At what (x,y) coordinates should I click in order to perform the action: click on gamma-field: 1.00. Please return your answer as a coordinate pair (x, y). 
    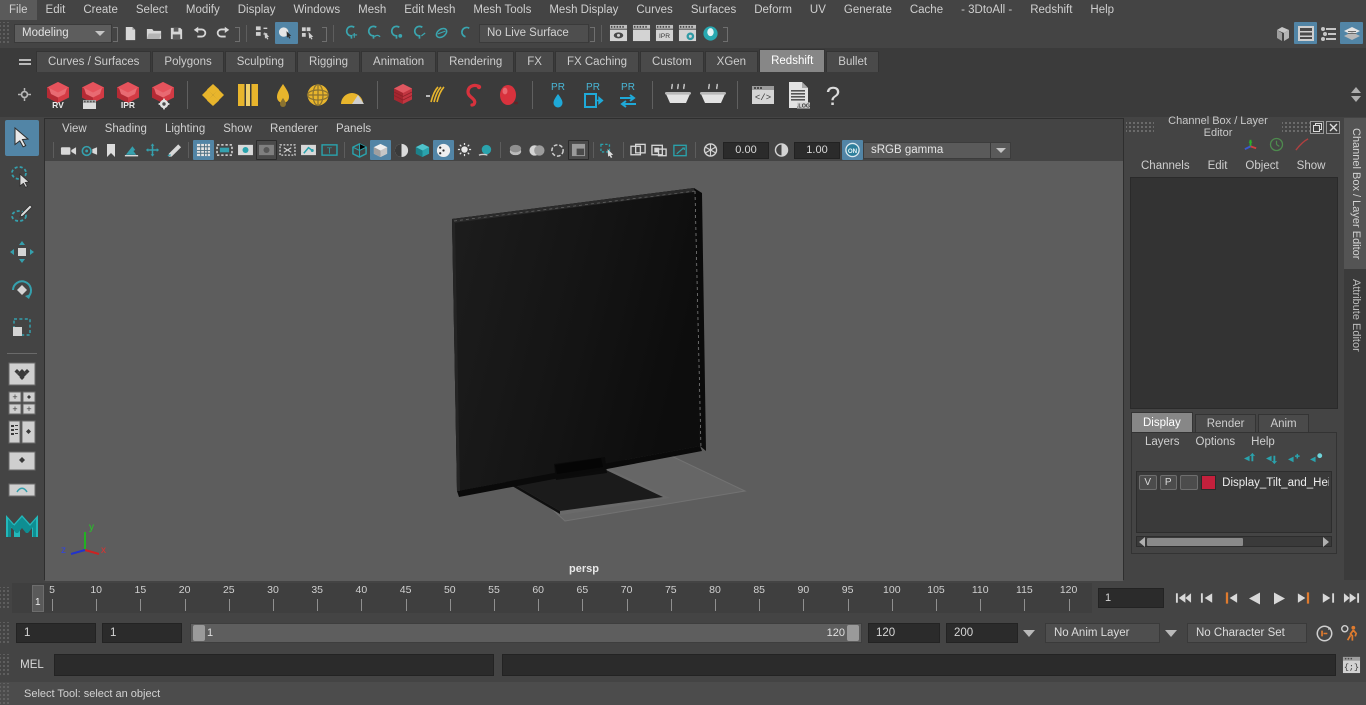
    Looking at the image, I should click on (817, 150).